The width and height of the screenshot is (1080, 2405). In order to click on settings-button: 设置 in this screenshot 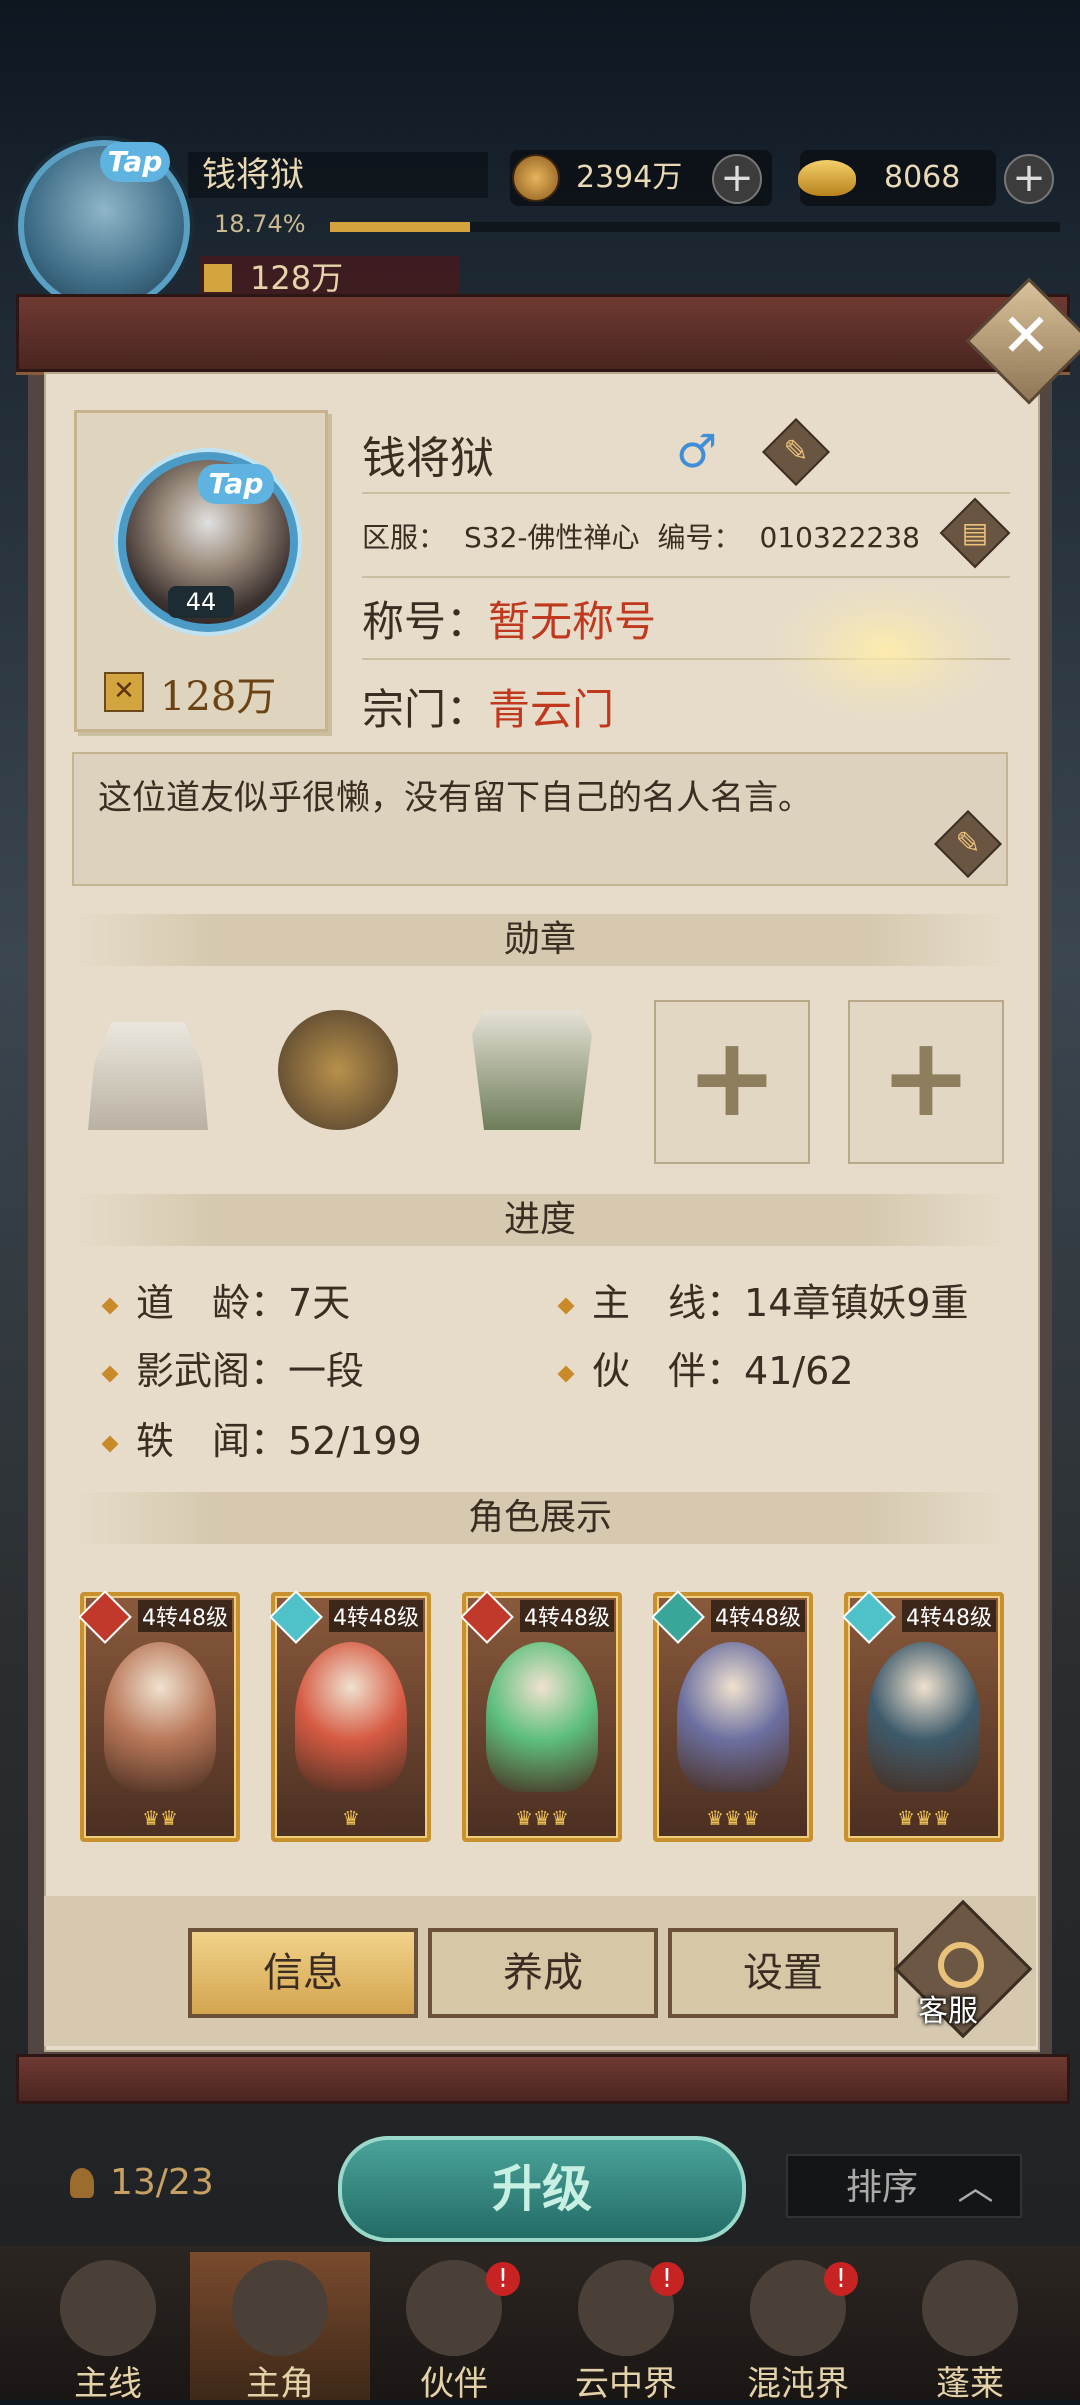, I will do `click(783, 1973)`.